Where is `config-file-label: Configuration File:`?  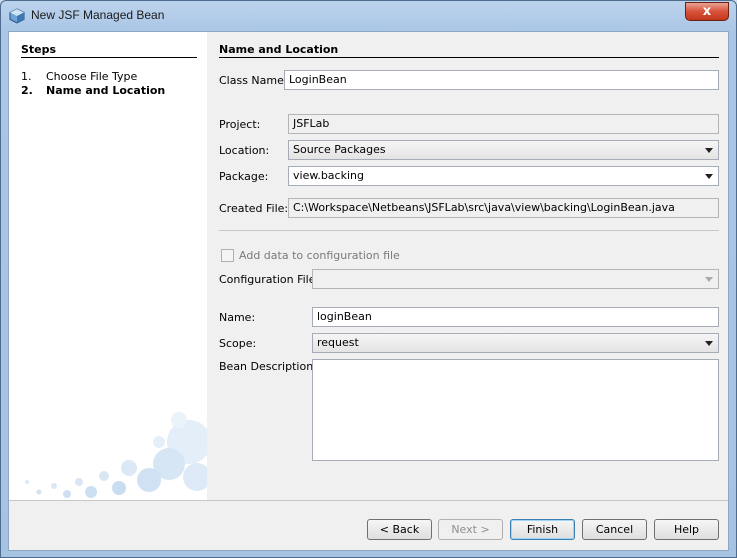
config-file-label: Configuration File: is located at coordinates (269, 279).